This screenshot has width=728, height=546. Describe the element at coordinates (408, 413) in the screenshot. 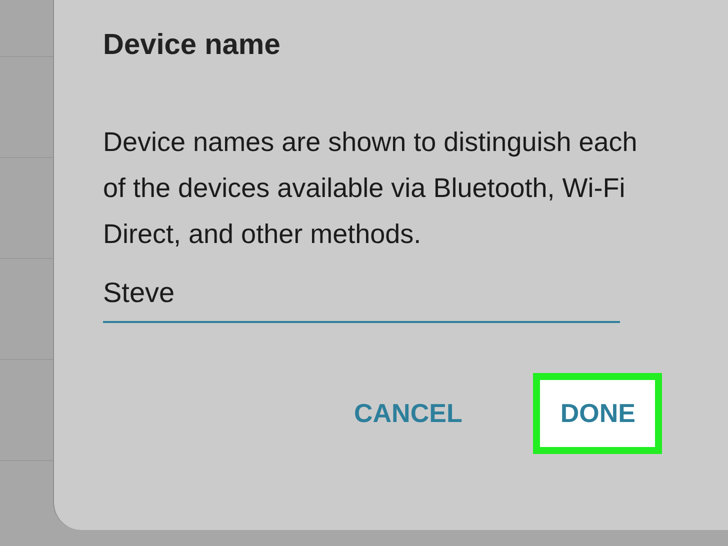

I see `cancel-button: CANCEL` at that location.